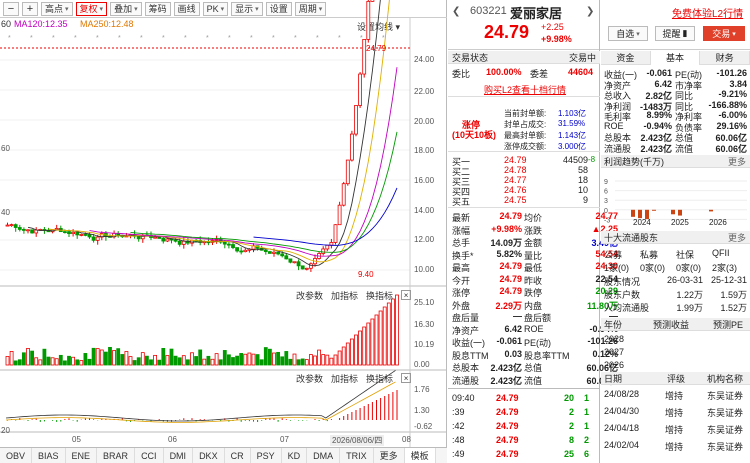 The height and width of the screenshot is (463, 750). Describe the element at coordinates (422, 410) in the screenshot. I see `macd-tick: 1.30` at that location.